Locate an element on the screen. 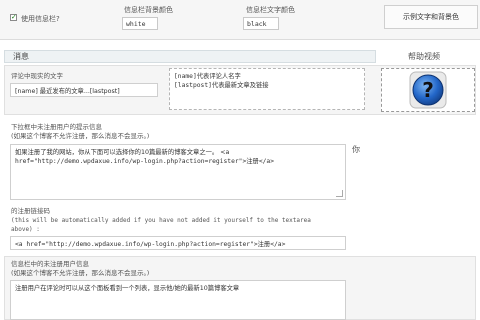 Image resolution: width=480 pixels, height=320 pixels. message-section-header: 消息 is located at coordinates (190, 56).